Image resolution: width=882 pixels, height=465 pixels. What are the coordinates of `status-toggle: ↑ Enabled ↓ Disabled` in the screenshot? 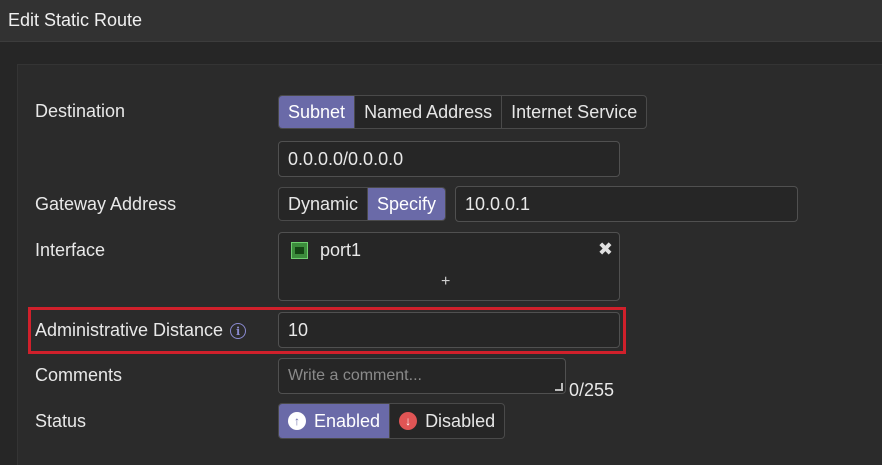 It's located at (392, 421).